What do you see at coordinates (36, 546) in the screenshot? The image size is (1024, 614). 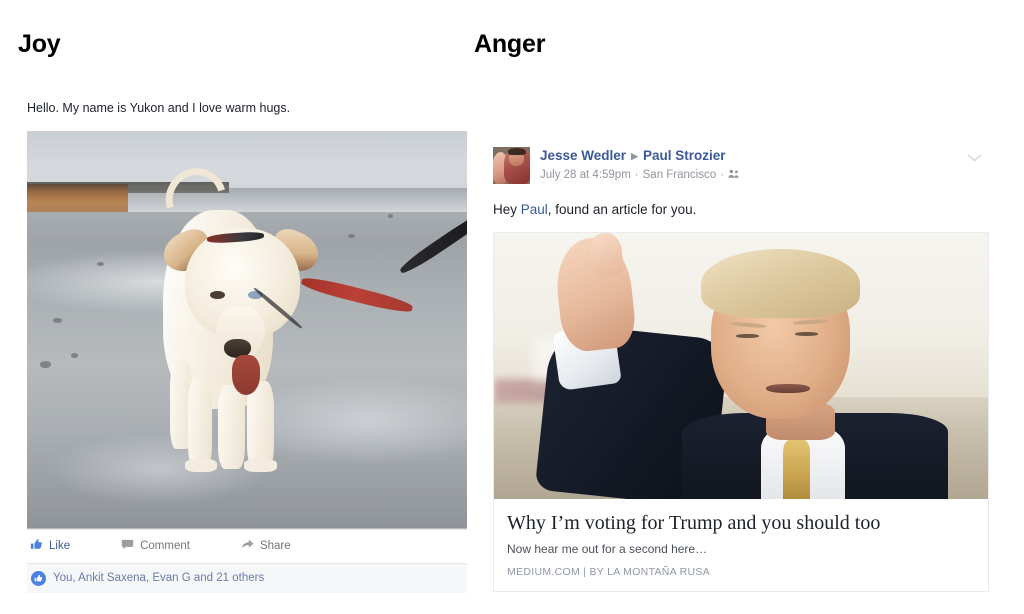 I see `thumbs-up-icon` at bounding box center [36, 546].